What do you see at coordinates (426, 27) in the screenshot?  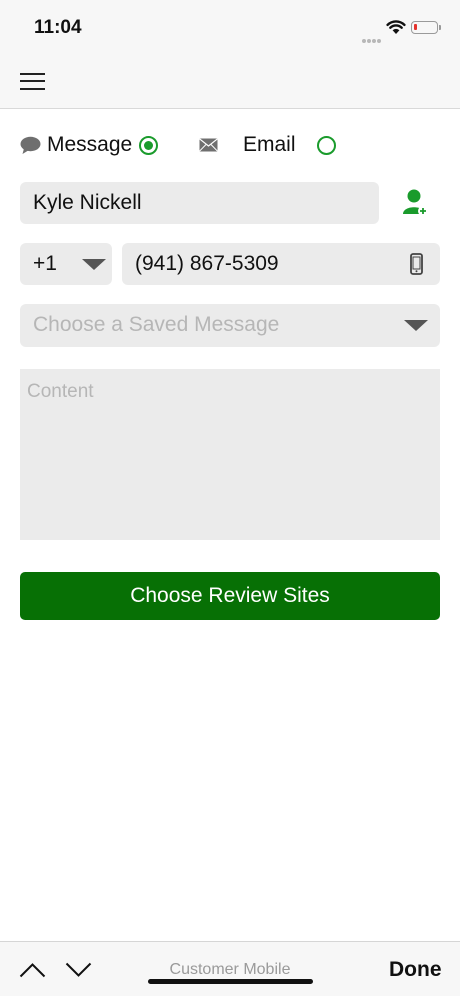 I see `battery-icon` at bounding box center [426, 27].